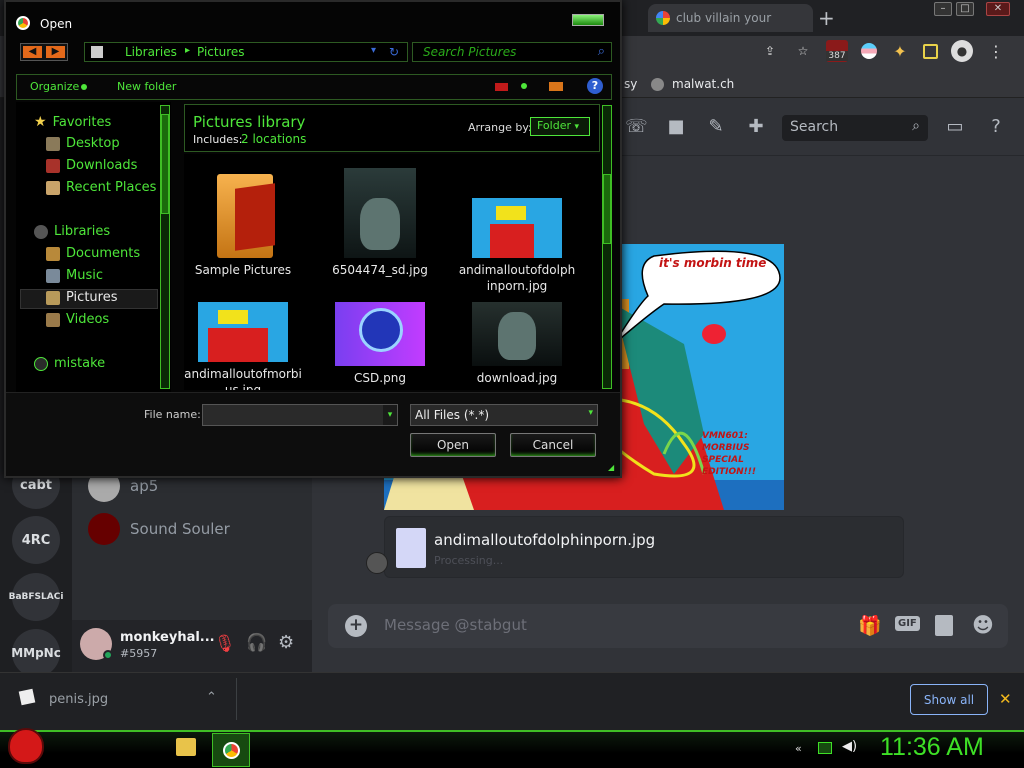  What do you see at coordinates (730, 18) in the screenshot?
I see `browser-tab: club villain your` at bounding box center [730, 18].